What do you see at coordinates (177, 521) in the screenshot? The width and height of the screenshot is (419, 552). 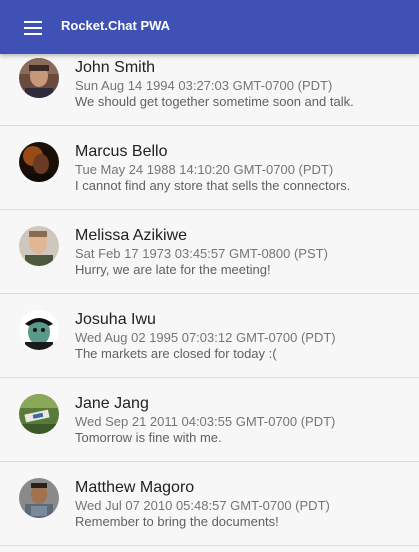 I see `message-text: Remember to bring the documents!` at bounding box center [177, 521].